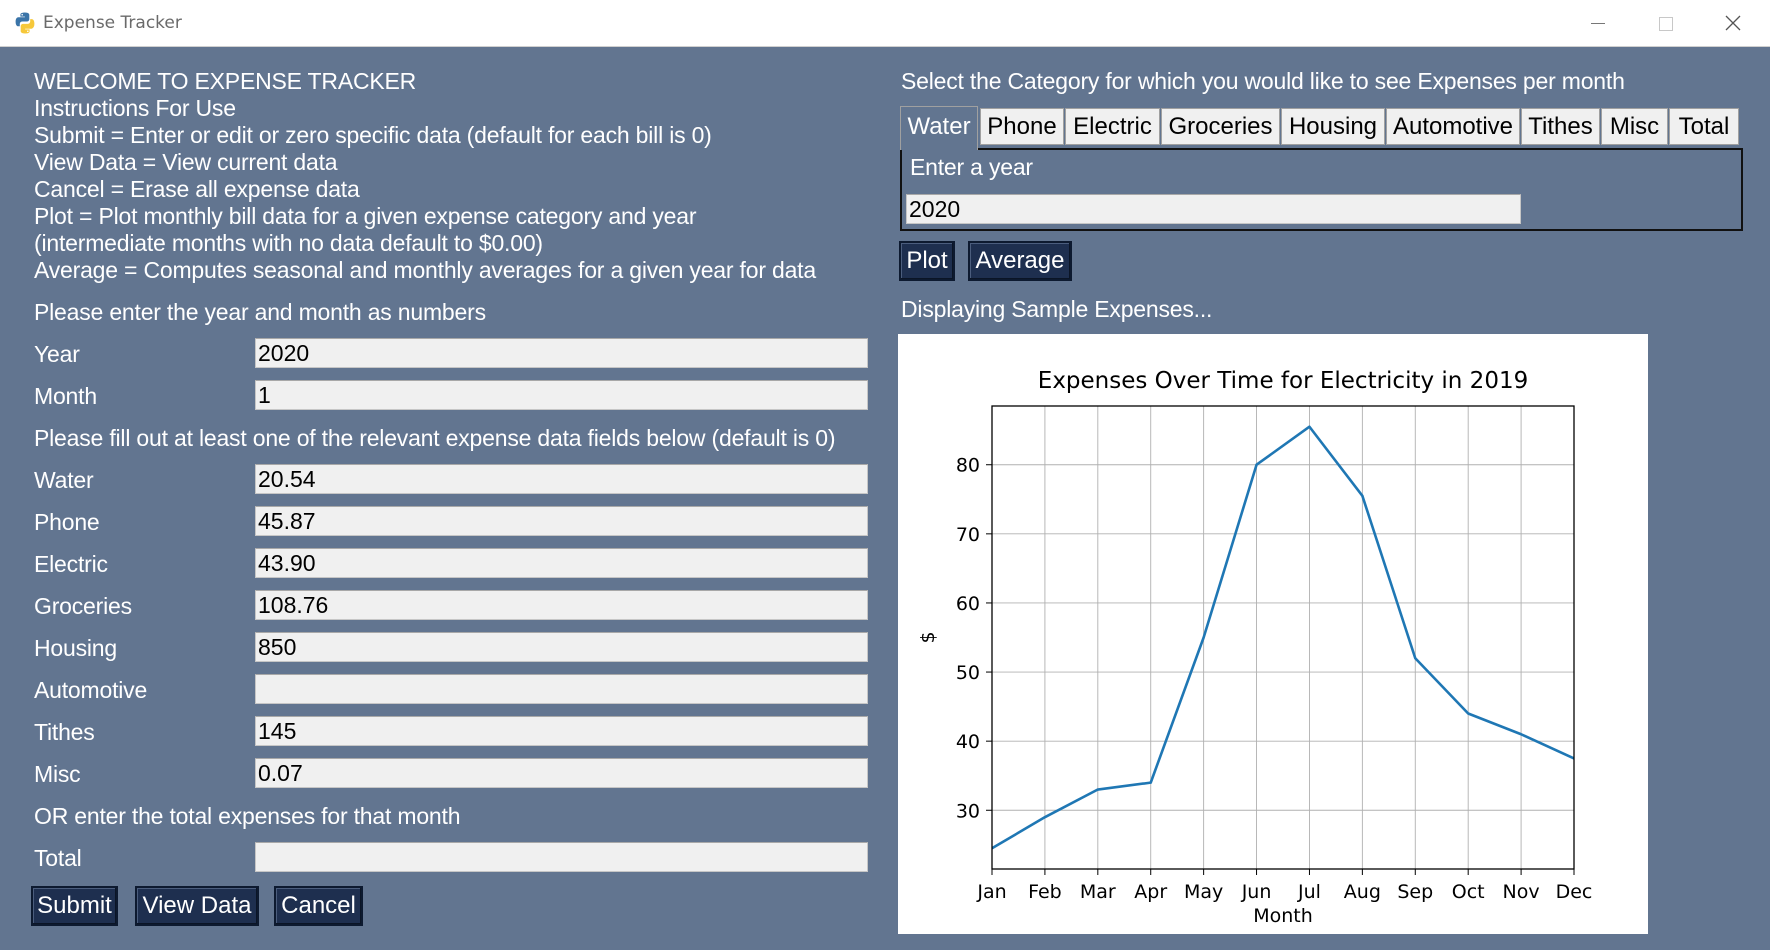 The width and height of the screenshot is (1770, 950). What do you see at coordinates (1256, 892) in the screenshot?
I see `x-tick-label: Jun` at bounding box center [1256, 892].